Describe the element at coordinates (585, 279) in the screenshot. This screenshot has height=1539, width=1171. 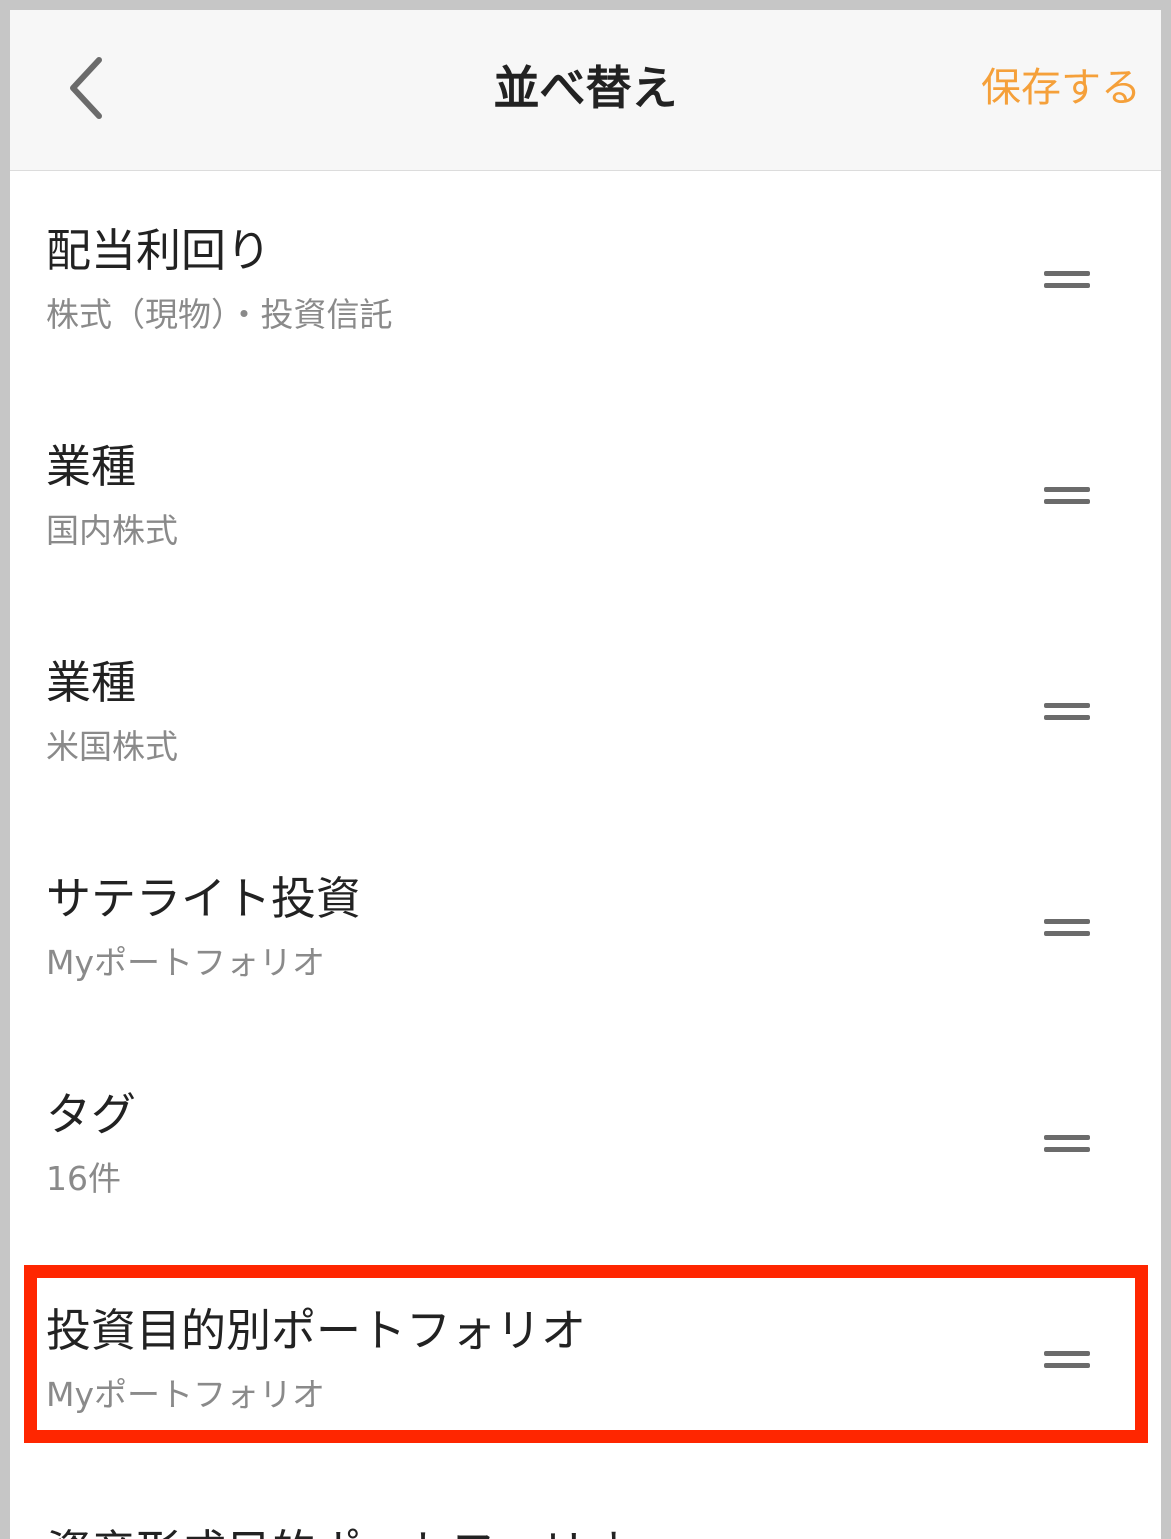
I see `list-item: 配当利回り 株式（現物）・投資信託` at that location.